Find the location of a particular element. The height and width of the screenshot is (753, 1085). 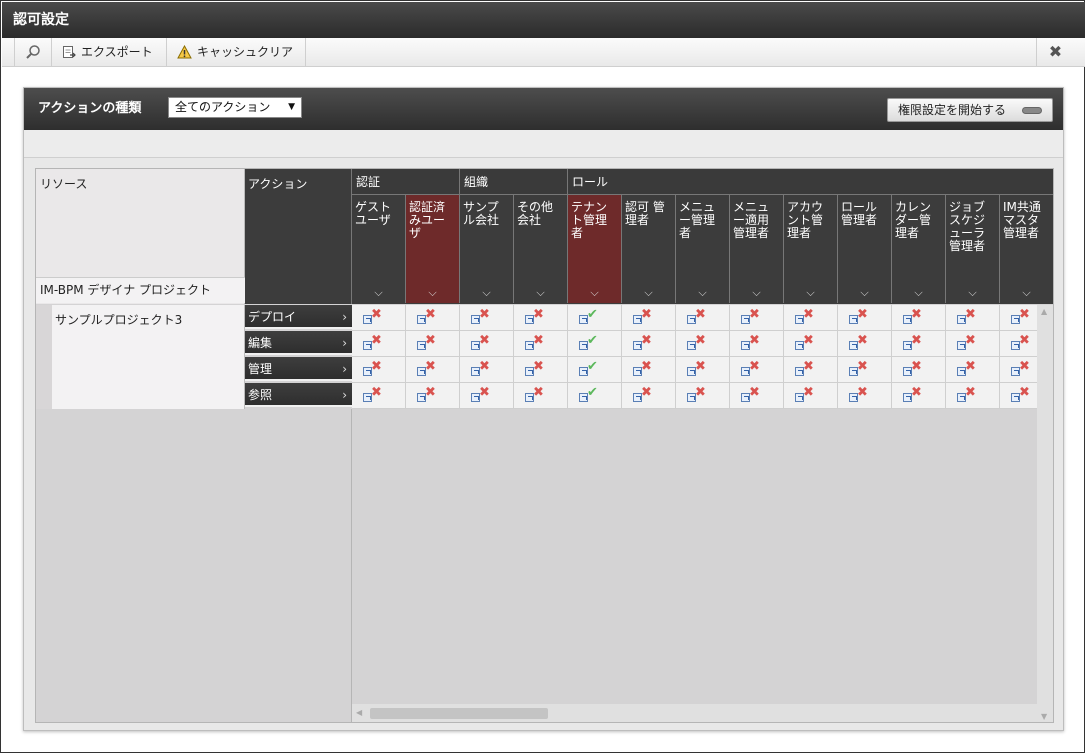

column-header: サンプル会社 ⌵ is located at coordinates (487, 249).